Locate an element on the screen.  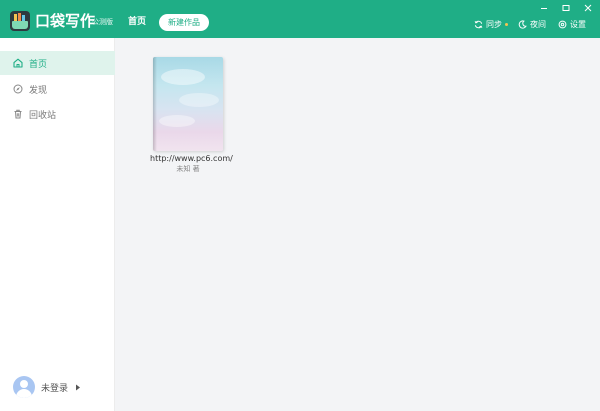
sidebar-item-label: 发现 is located at coordinates (38, 90).